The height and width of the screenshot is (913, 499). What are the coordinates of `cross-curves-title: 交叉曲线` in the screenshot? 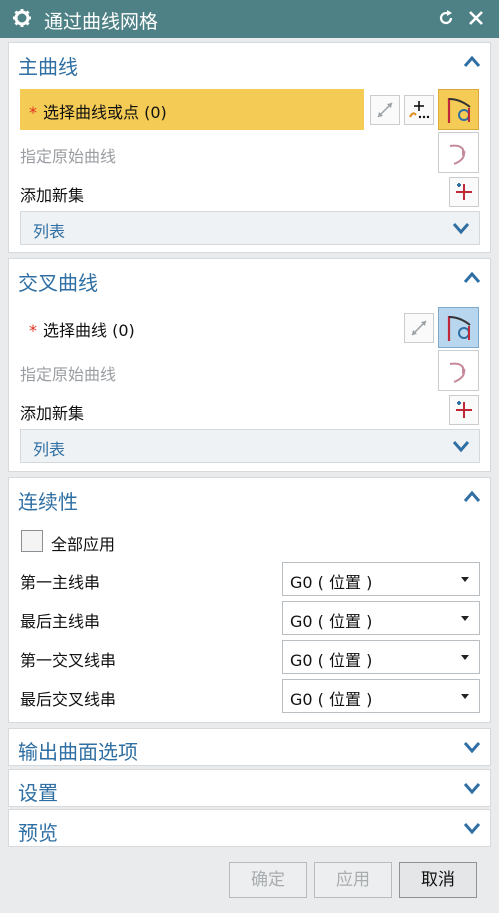 It's located at (58, 283).